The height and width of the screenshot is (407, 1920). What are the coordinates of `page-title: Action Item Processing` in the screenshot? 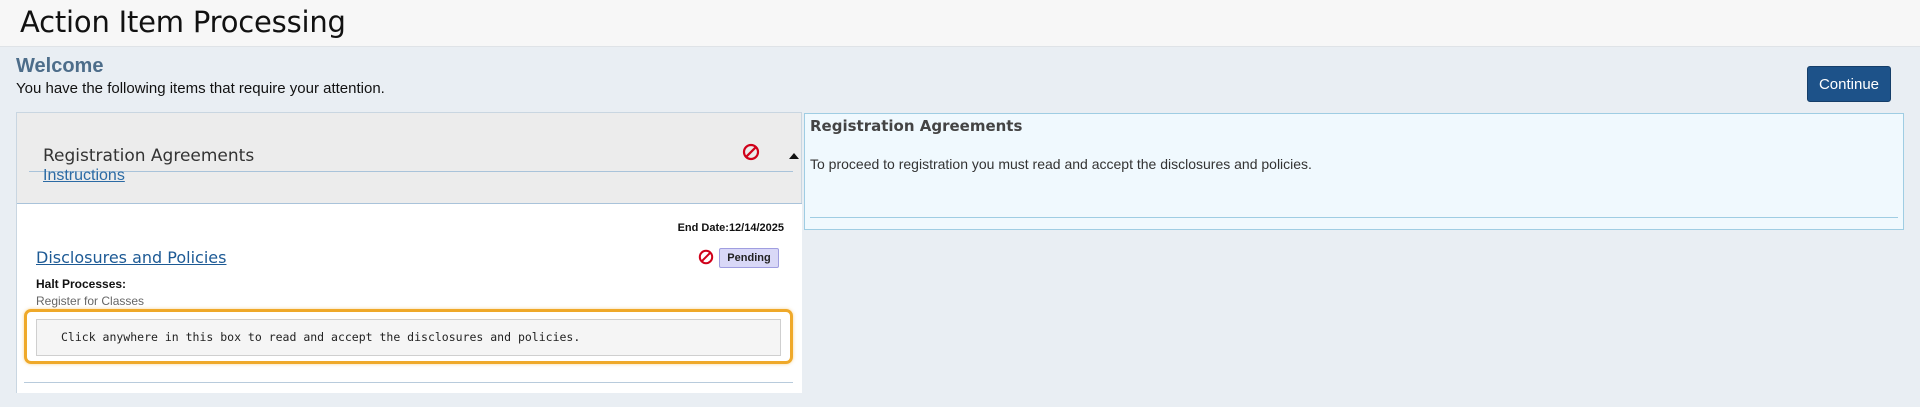 It's located at (183, 22).